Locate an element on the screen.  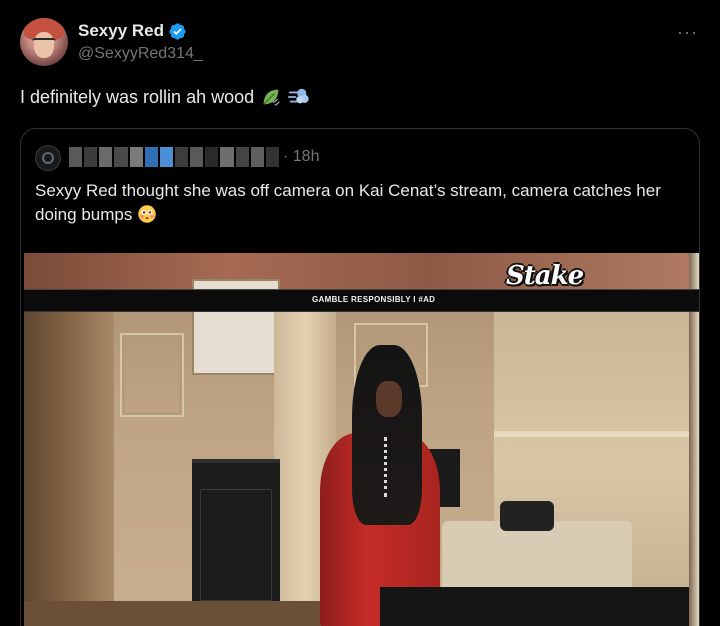
verified-badge-icon is located at coordinates (177, 31).